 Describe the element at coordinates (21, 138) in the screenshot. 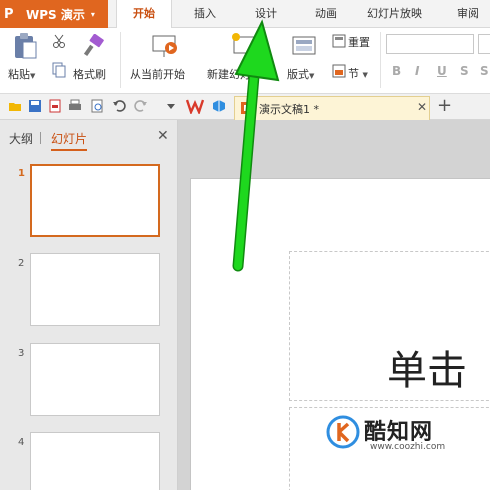

I see `tab-outline: 大纲` at that location.